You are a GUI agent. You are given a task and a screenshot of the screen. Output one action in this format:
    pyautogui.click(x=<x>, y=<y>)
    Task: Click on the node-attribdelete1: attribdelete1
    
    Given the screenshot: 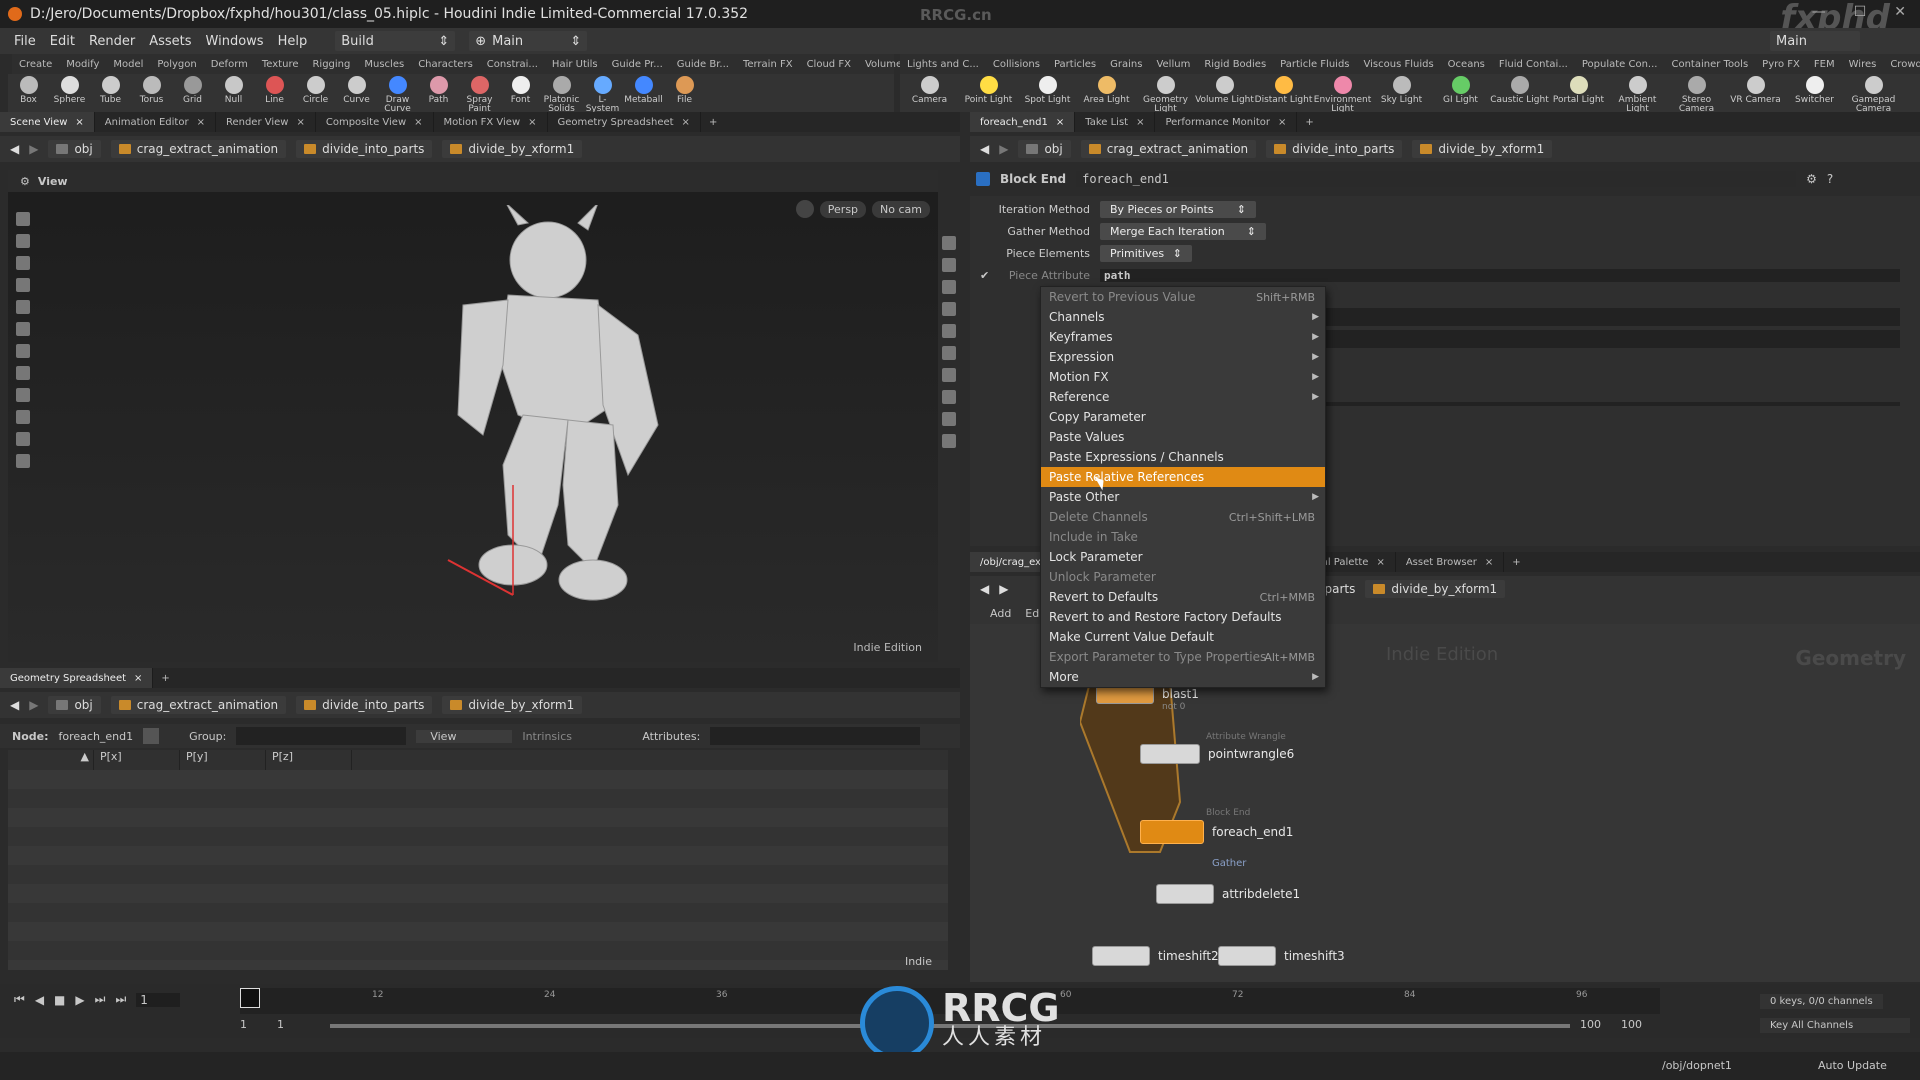 What is the action you would take?
    pyautogui.click(x=1228, y=894)
    